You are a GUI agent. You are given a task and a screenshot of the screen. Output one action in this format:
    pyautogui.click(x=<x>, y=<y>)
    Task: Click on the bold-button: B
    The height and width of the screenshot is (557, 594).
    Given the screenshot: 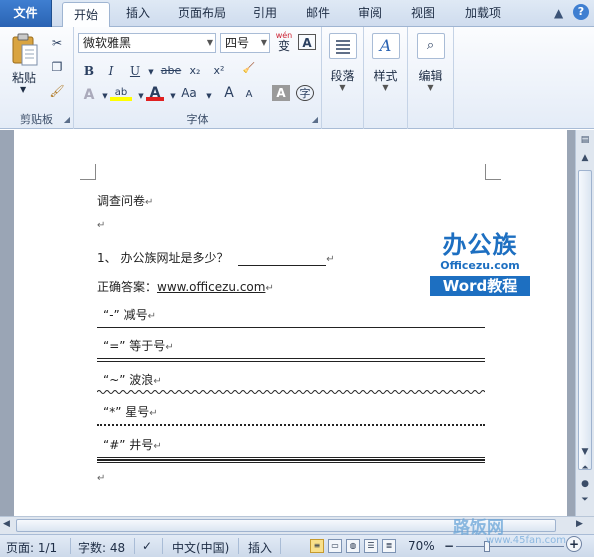 What is the action you would take?
    pyautogui.click(x=89, y=71)
    